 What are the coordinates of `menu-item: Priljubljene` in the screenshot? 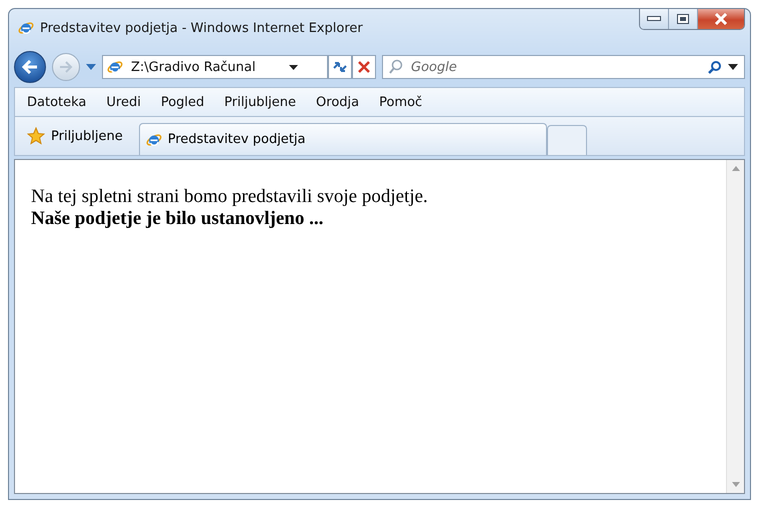 It's located at (260, 102).